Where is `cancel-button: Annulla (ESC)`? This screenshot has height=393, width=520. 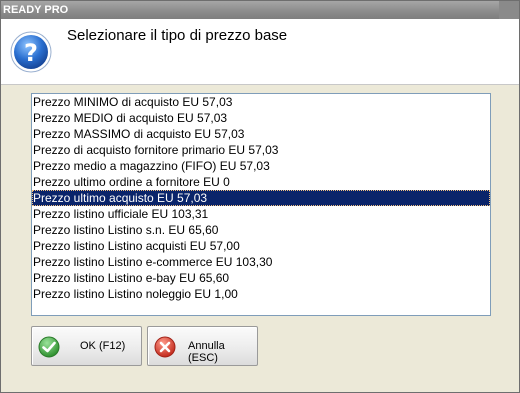 cancel-button: Annulla (ESC) is located at coordinates (202, 346).